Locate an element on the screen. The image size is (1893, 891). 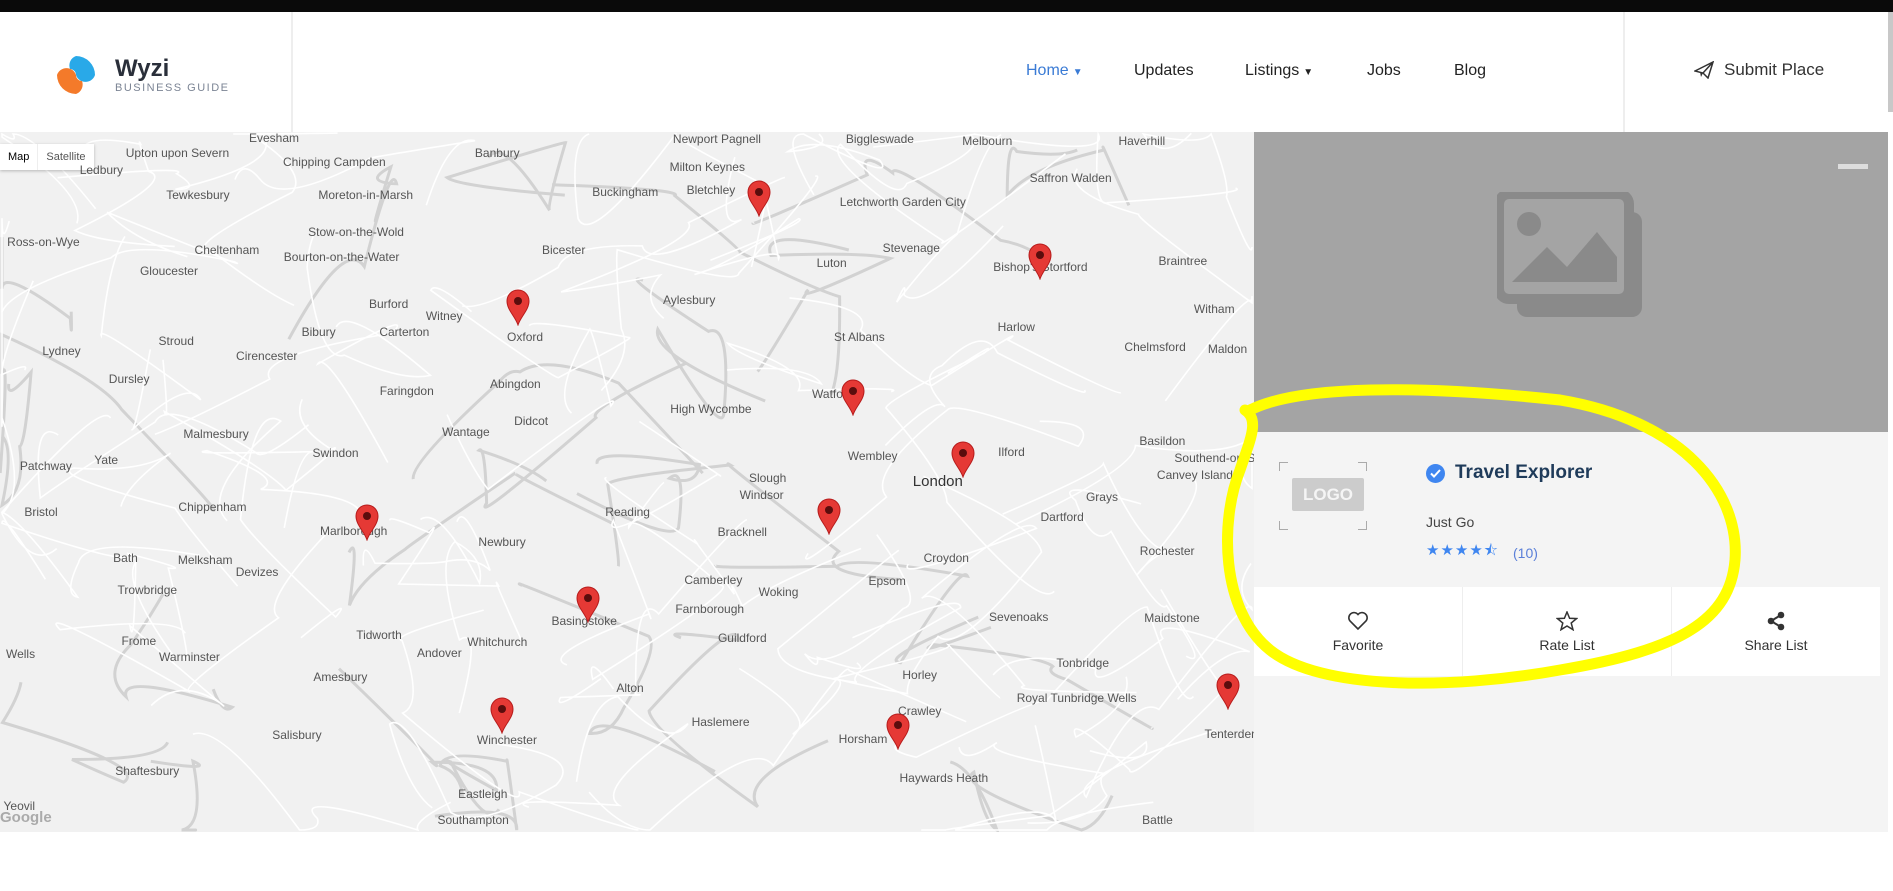
map-place-label: Dartford is located at coordinates (1062, 516).